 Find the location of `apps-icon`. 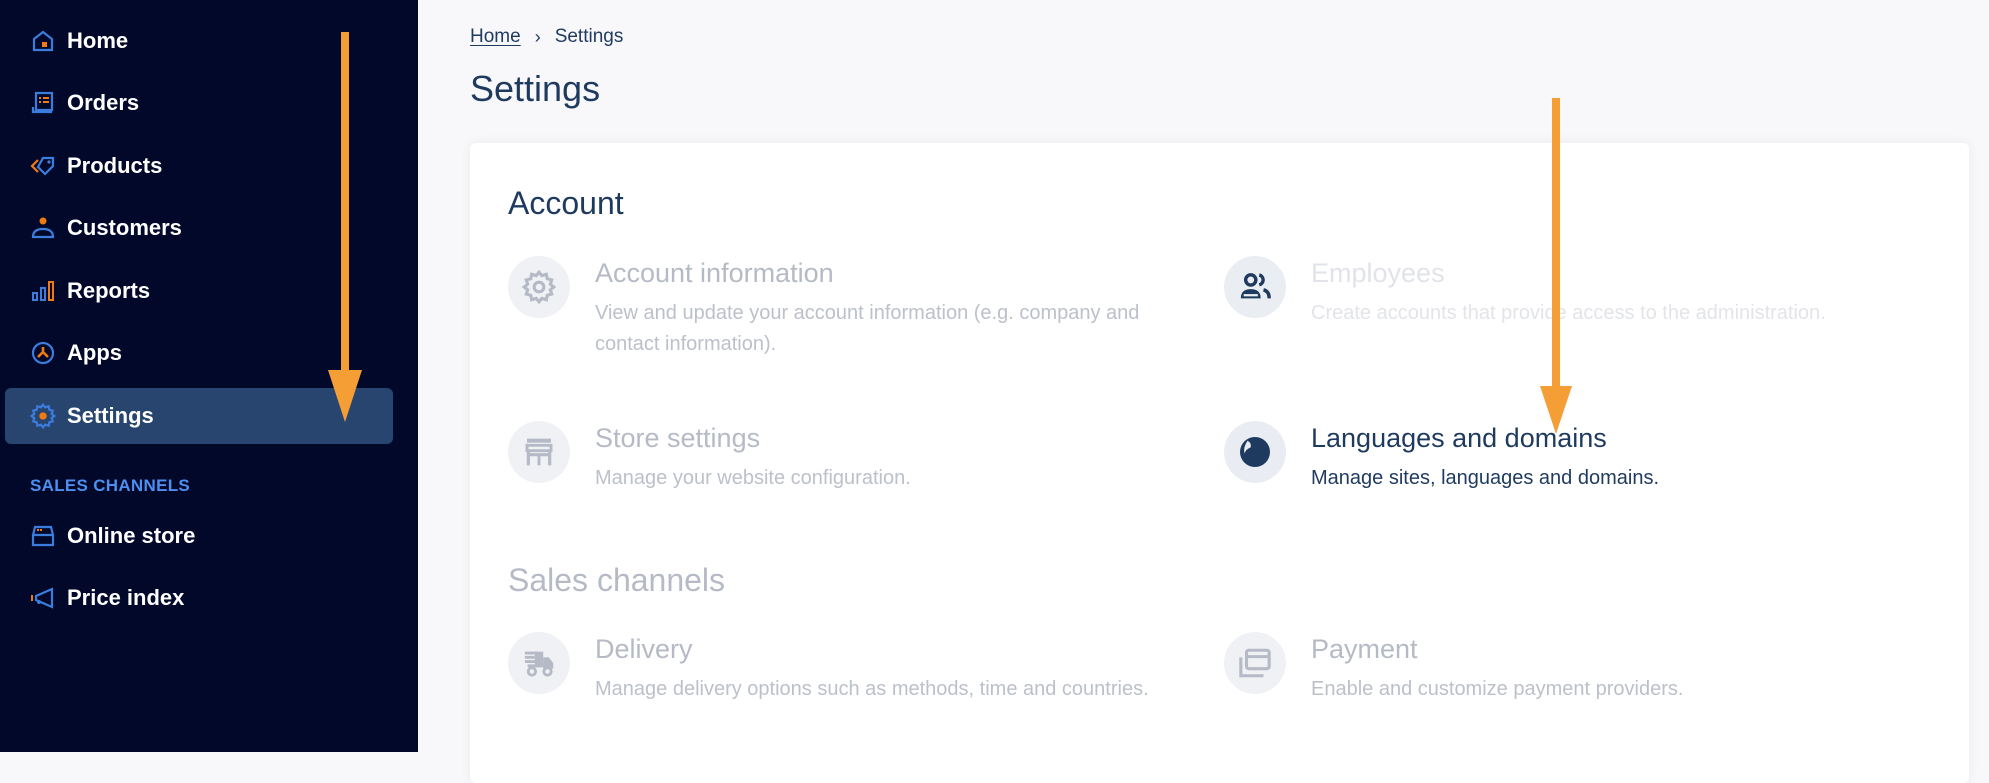

apps-icon is located at coordinates (43, 353).